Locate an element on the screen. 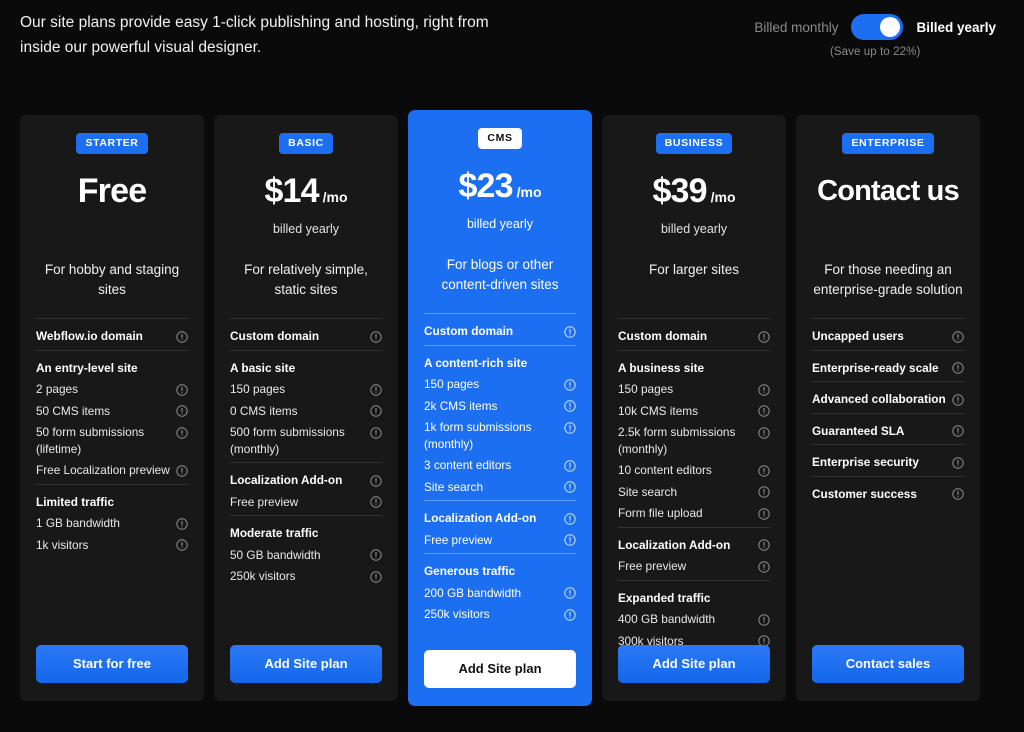 Image resolution: width=1024 pixels, height=732 pixels. feature-row: 50 form submissions (lifetime) is located at coordinates (112, 440).